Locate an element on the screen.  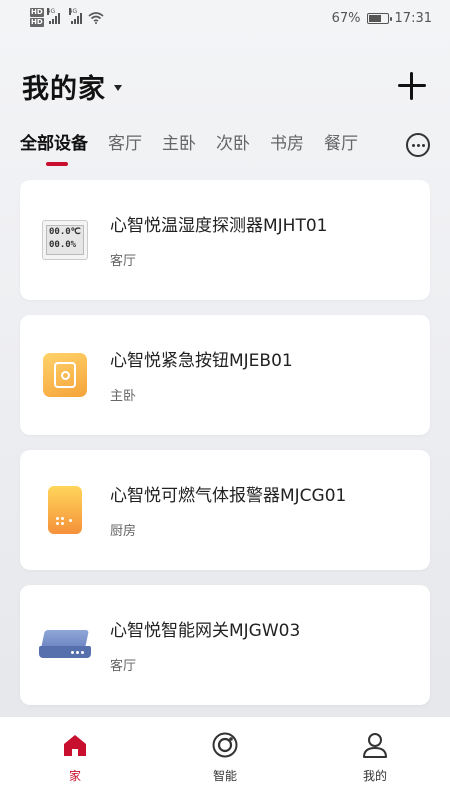
tab-dining-room: 餐厅 is located at coordinates (341, 144).